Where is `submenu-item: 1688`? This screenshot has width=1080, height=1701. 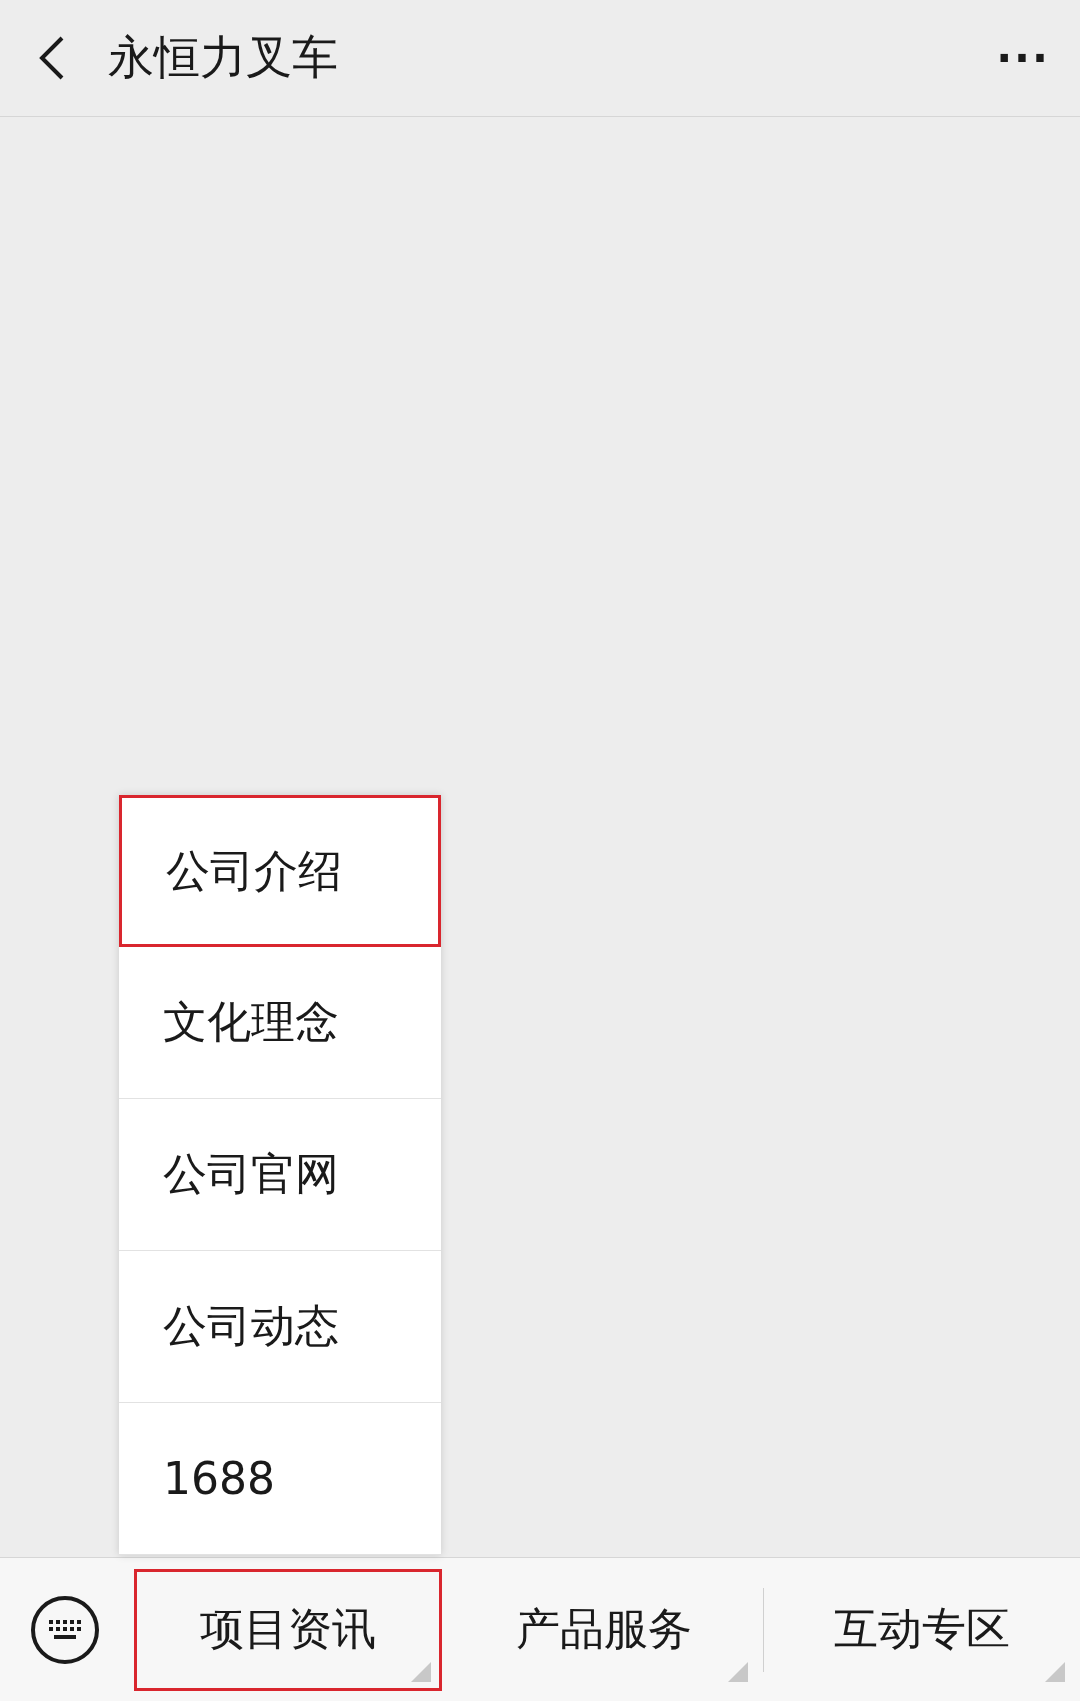 submenu-item: 1688 is located at coordinates (280, 1479).